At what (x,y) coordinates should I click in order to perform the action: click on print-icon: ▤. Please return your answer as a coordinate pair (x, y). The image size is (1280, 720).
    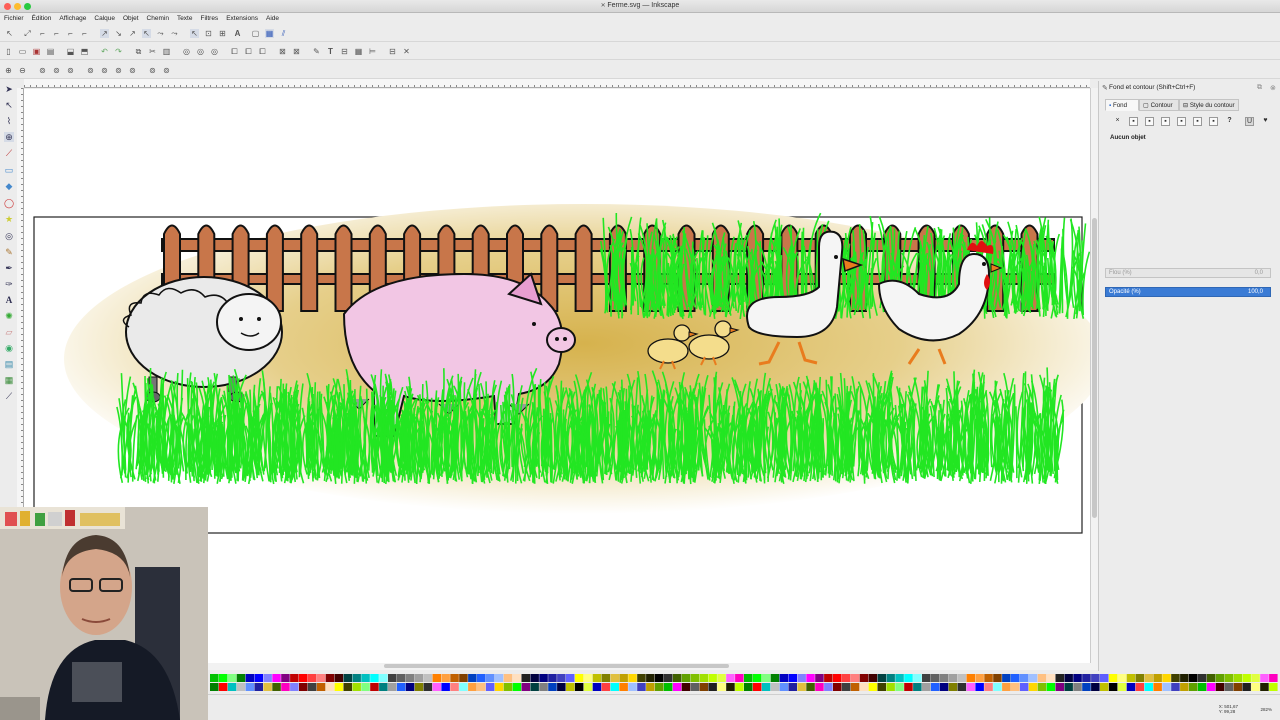
    Looking at the image, I should click on (50, 51).